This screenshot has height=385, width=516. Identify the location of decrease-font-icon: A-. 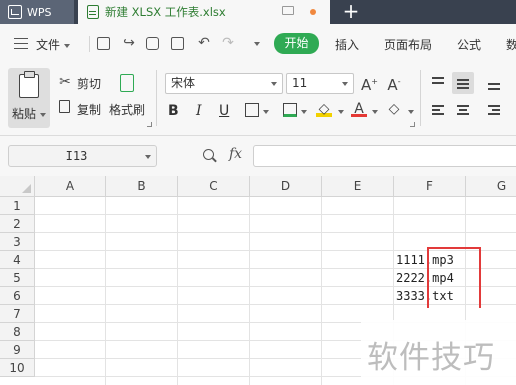
(394, 83).